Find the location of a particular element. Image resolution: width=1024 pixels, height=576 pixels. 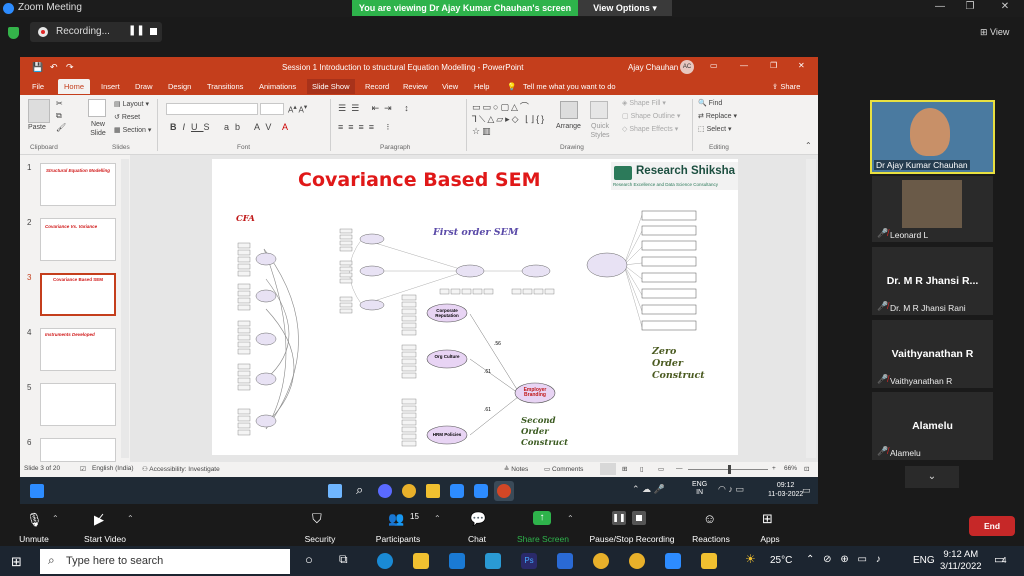

tab-home: Home is located at coordinates (74, 86).